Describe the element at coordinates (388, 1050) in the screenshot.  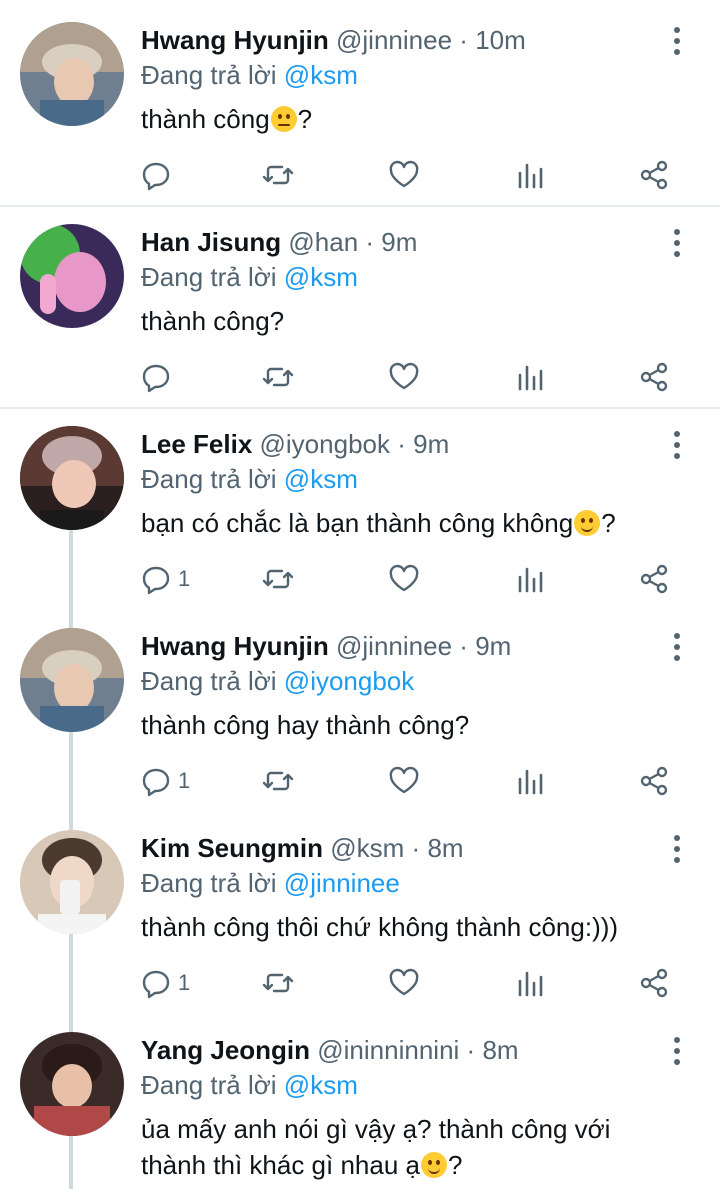
I see `handle: @ininninnini` at that location.